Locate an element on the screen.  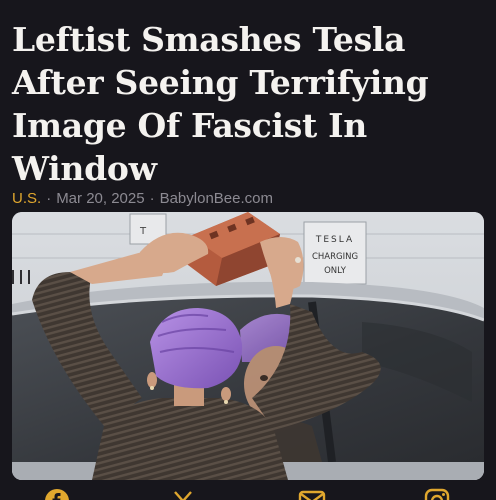
partial-sign-text: T is located at coordinates (143, 231).